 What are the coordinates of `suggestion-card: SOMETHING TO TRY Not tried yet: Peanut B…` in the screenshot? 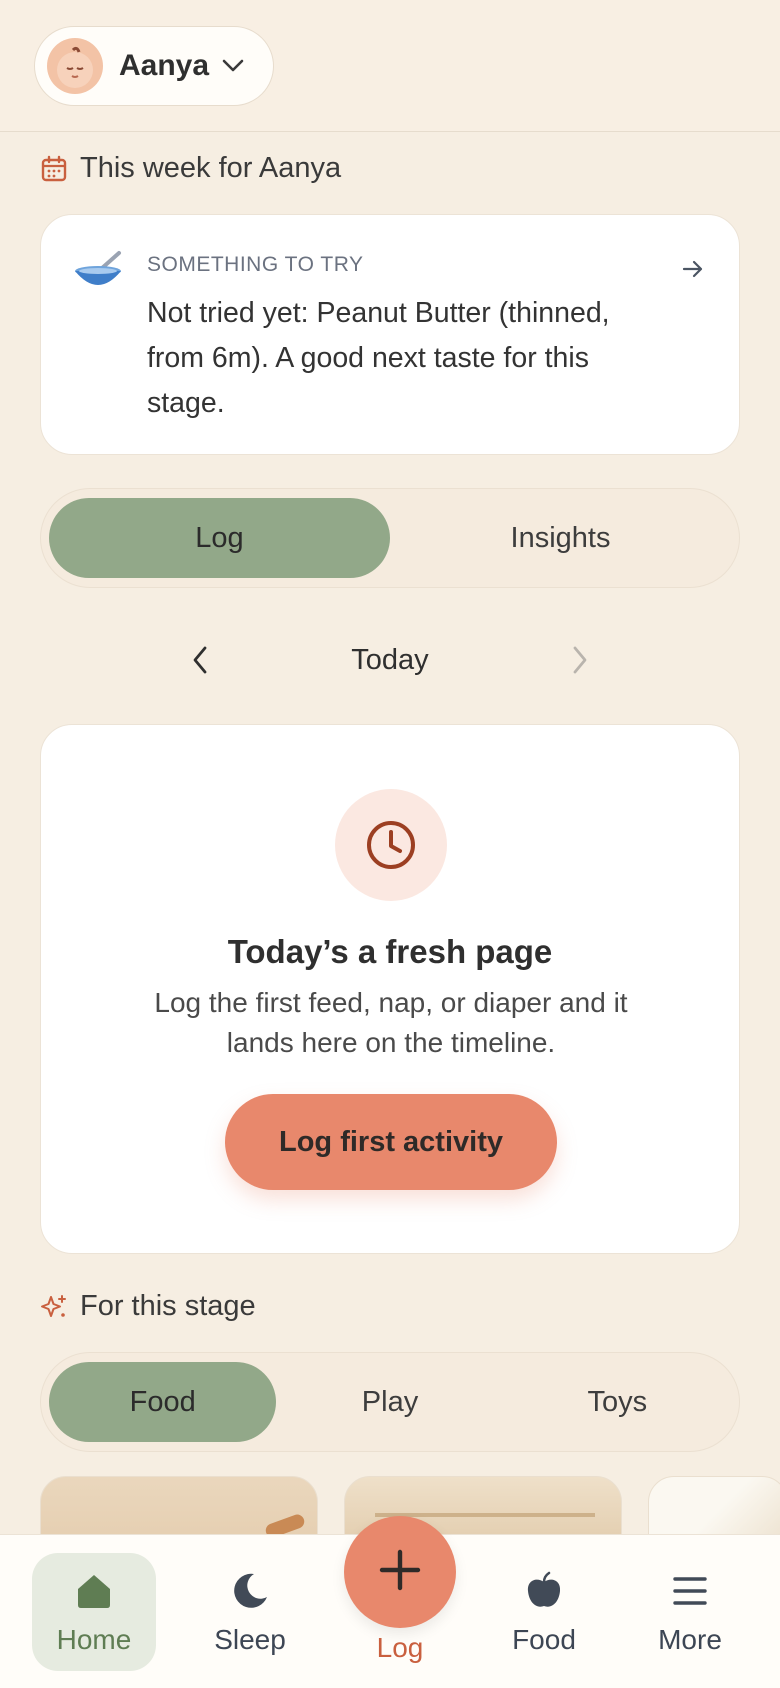 It's located at (390, 334).